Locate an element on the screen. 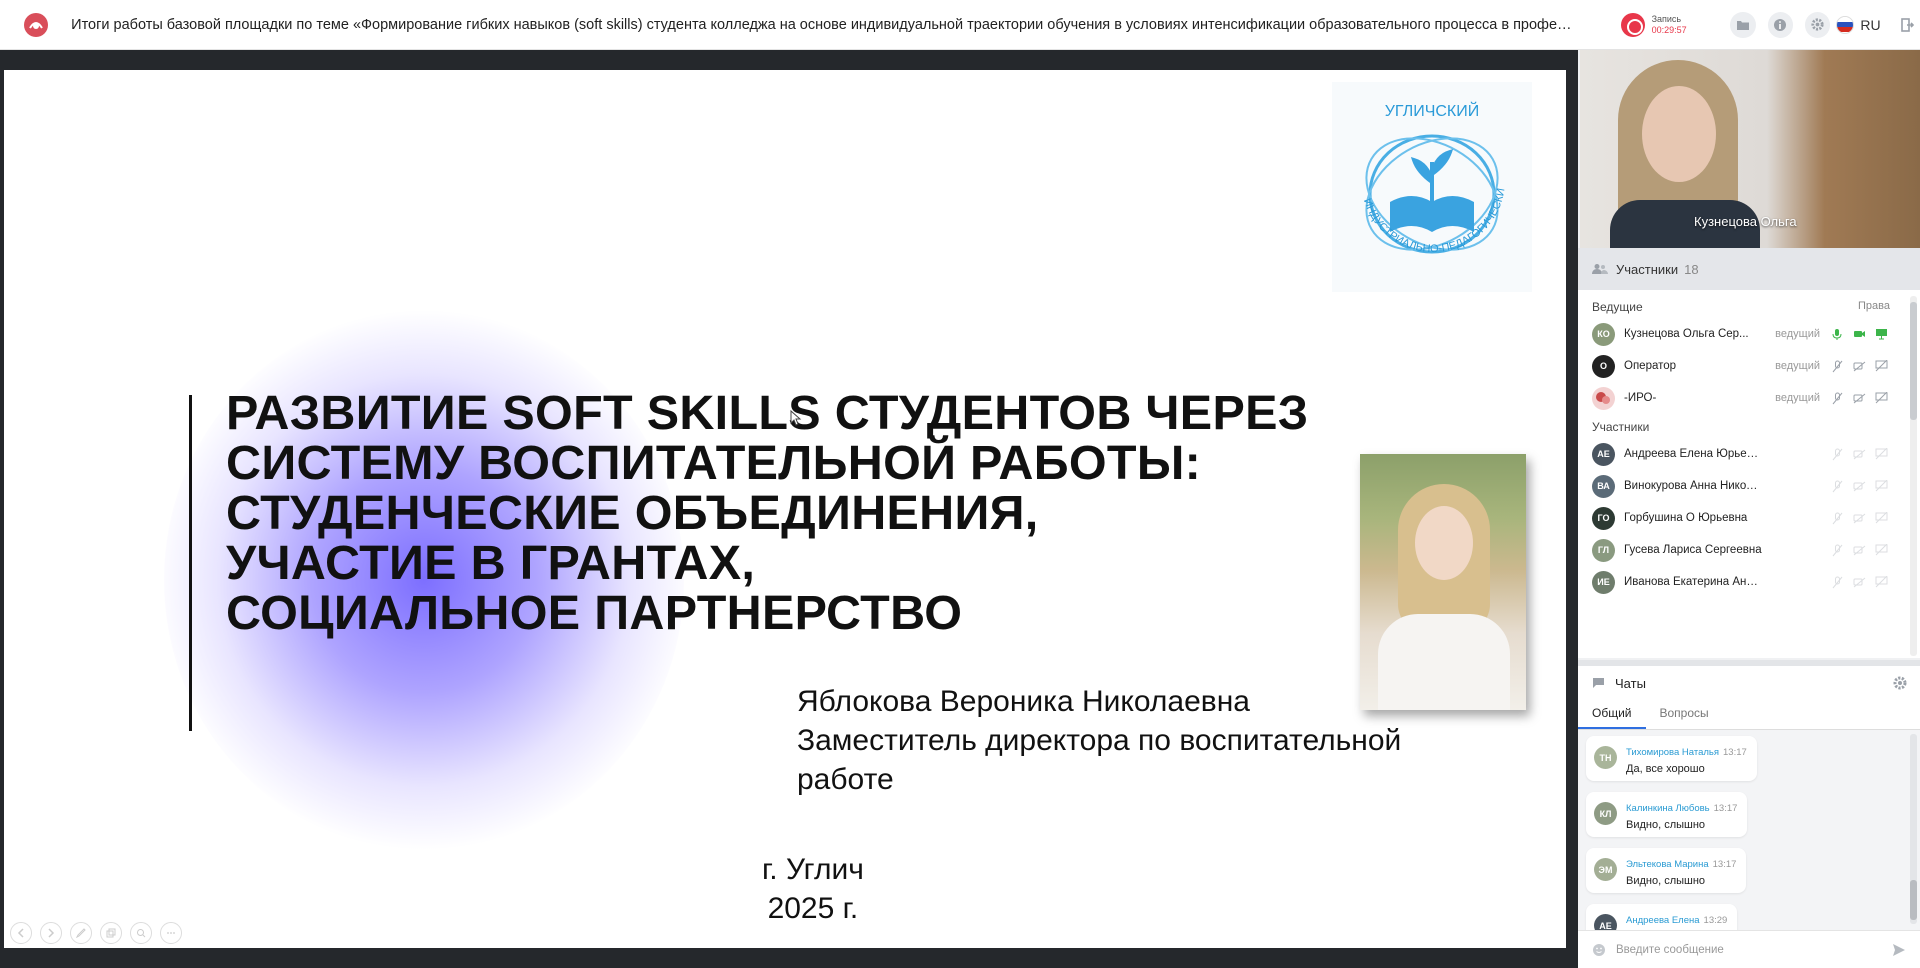 Image resolution: width=1920 pixels, height=968 pixels. zoom-icon is located at coordinates (141, 933).